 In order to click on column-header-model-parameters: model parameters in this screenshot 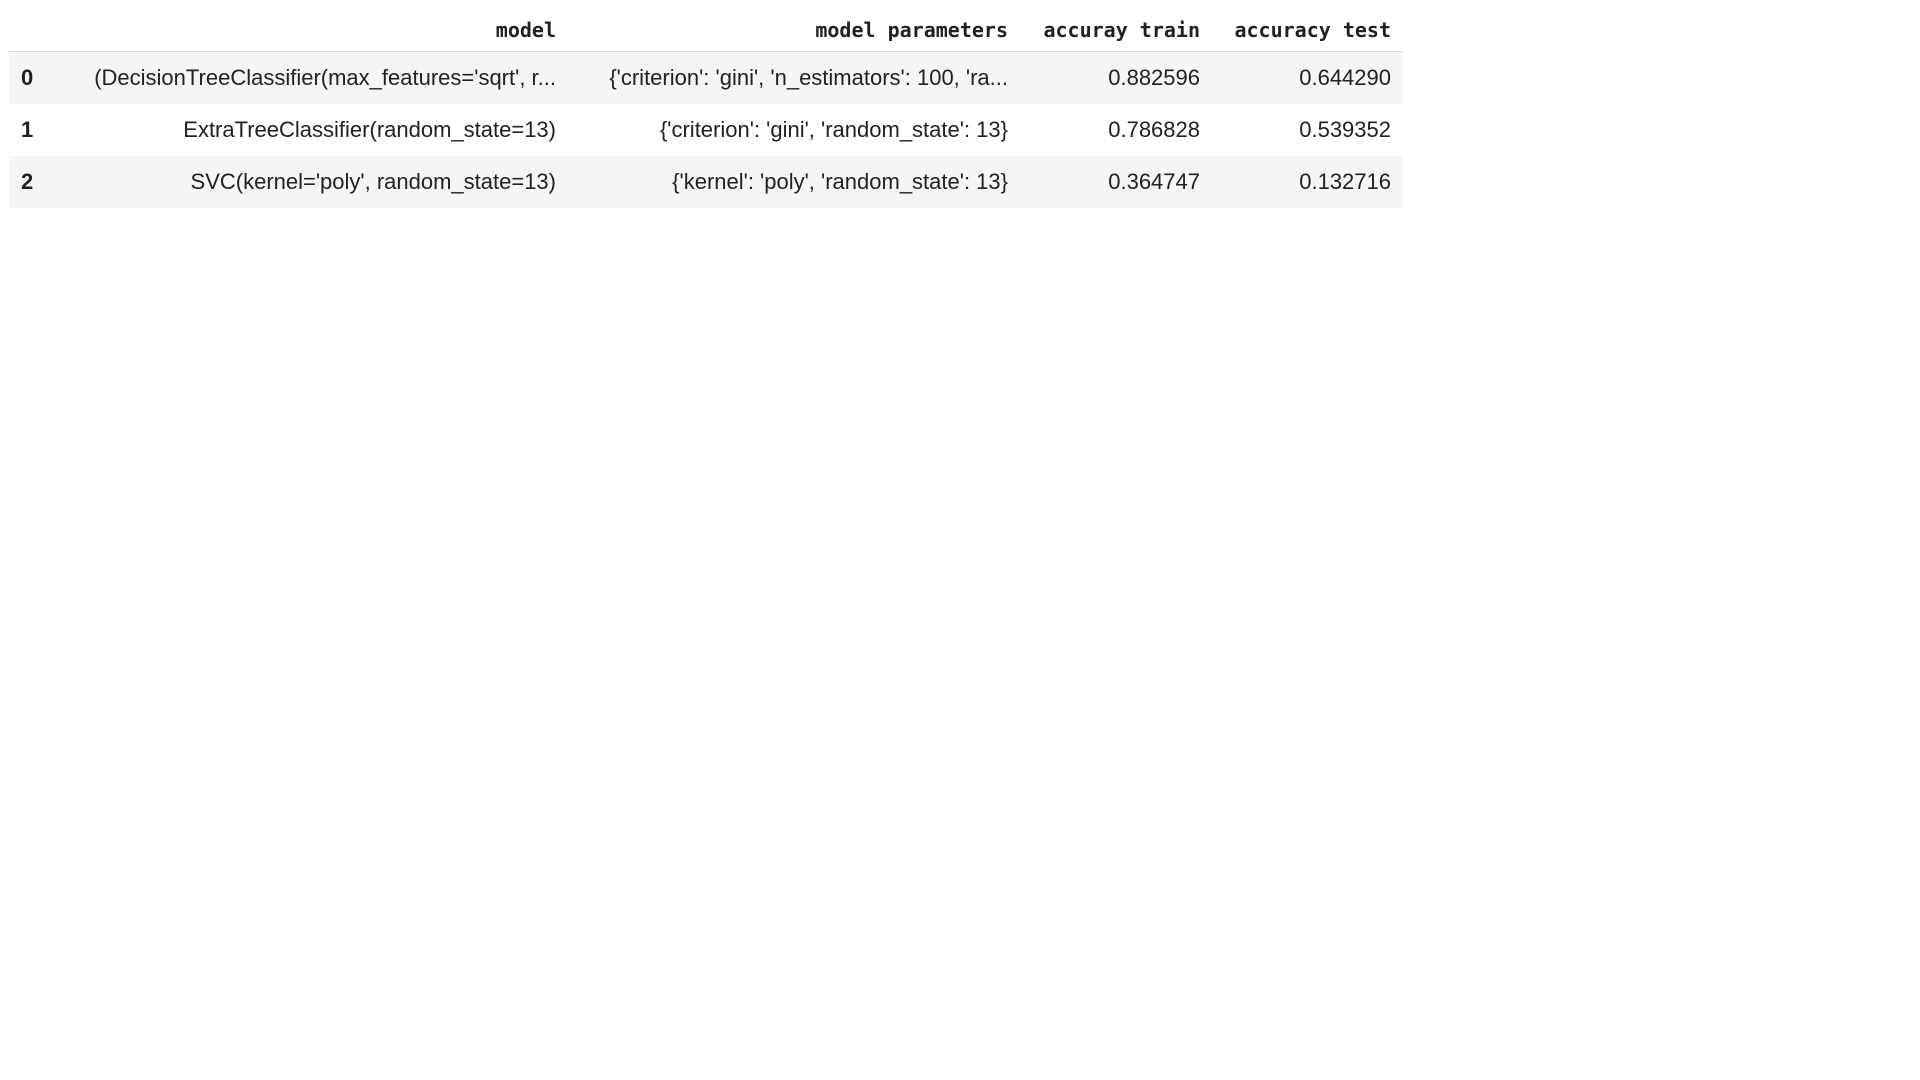, I will do `click(794, 30)`.